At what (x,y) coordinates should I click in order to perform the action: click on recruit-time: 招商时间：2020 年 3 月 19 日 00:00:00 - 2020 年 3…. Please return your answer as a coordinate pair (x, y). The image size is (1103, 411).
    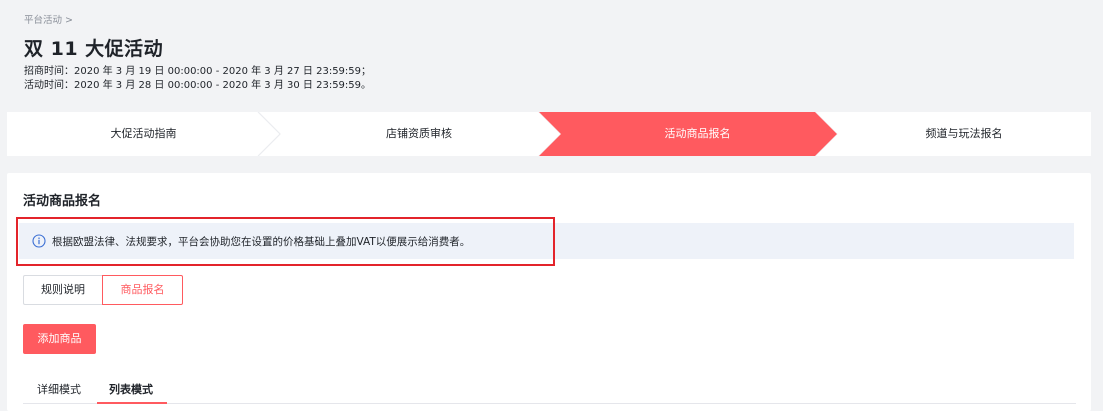
    Looking at the image, I should click on (198, 71).